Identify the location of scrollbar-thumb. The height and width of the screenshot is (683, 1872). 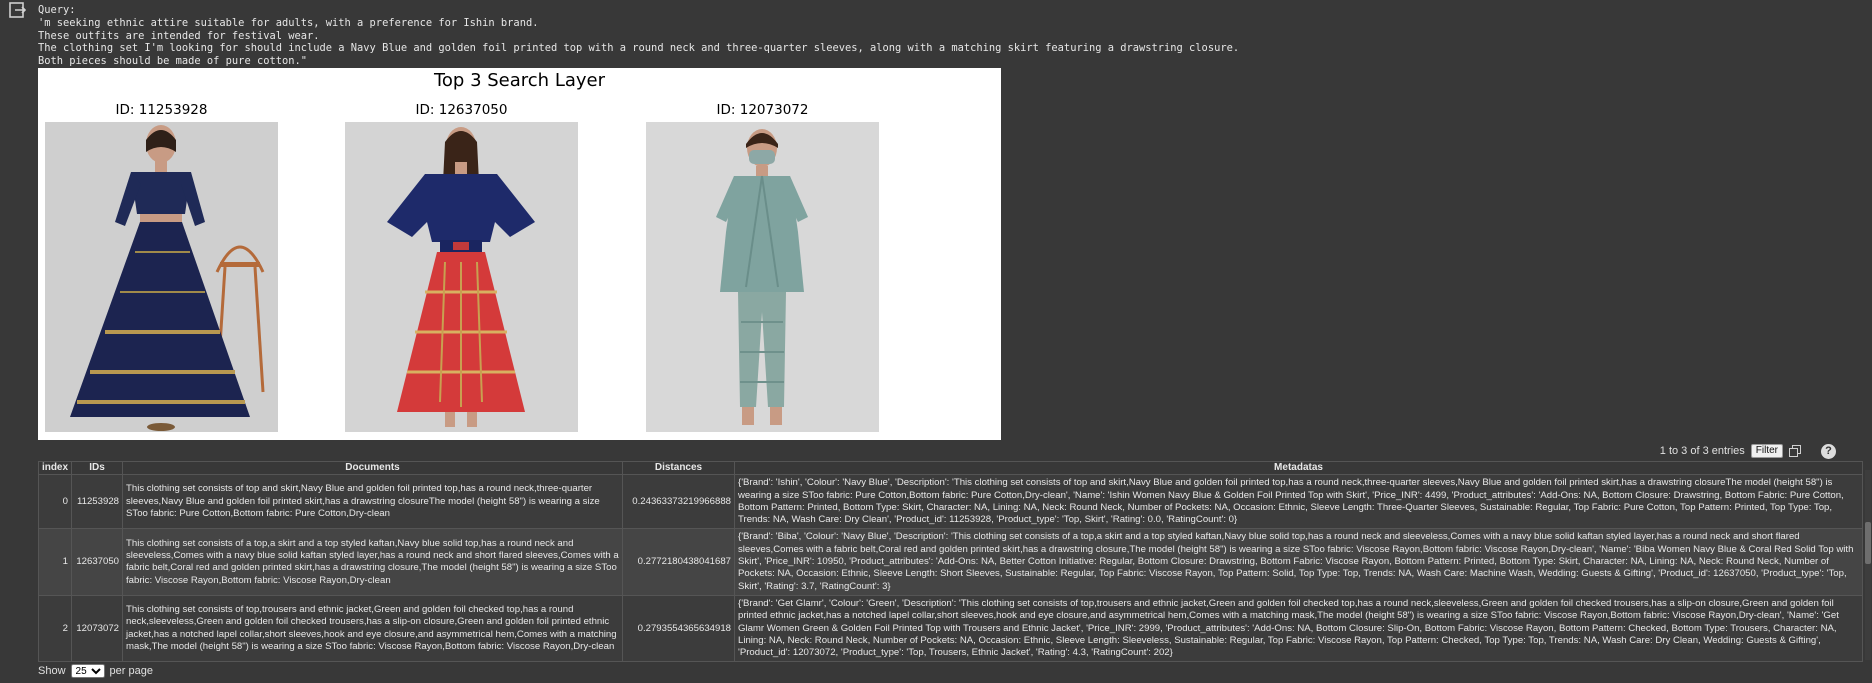
(1868, 543).